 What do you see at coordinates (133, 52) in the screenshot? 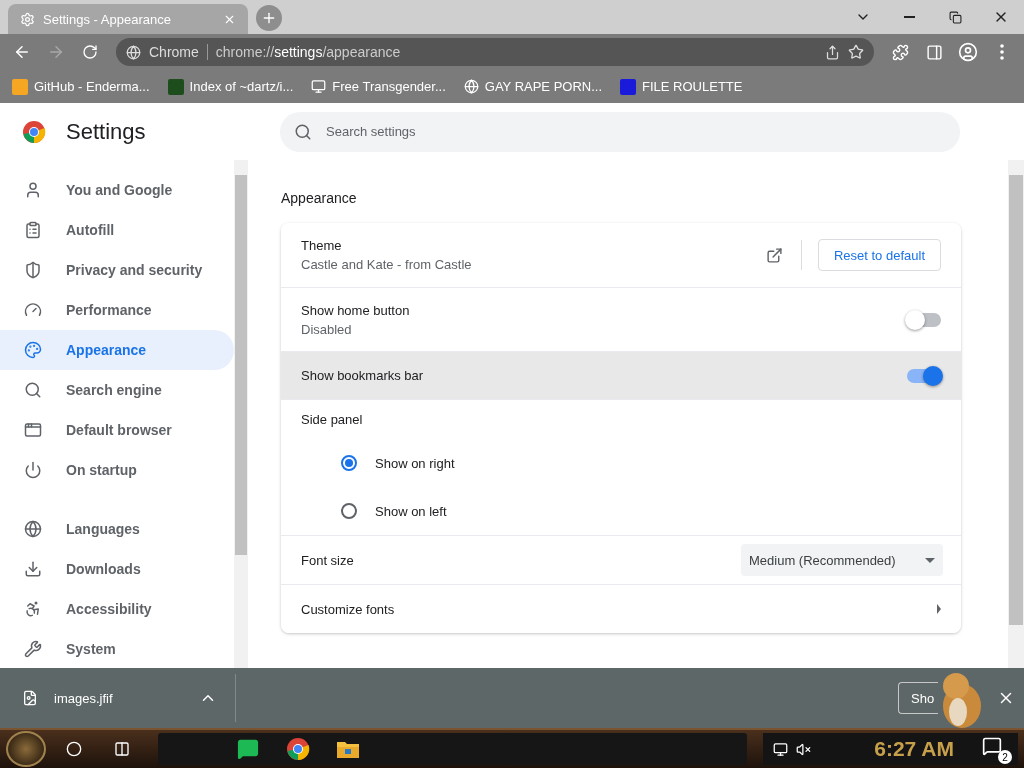
I see `site-icon` at bounding box center [133, 52].